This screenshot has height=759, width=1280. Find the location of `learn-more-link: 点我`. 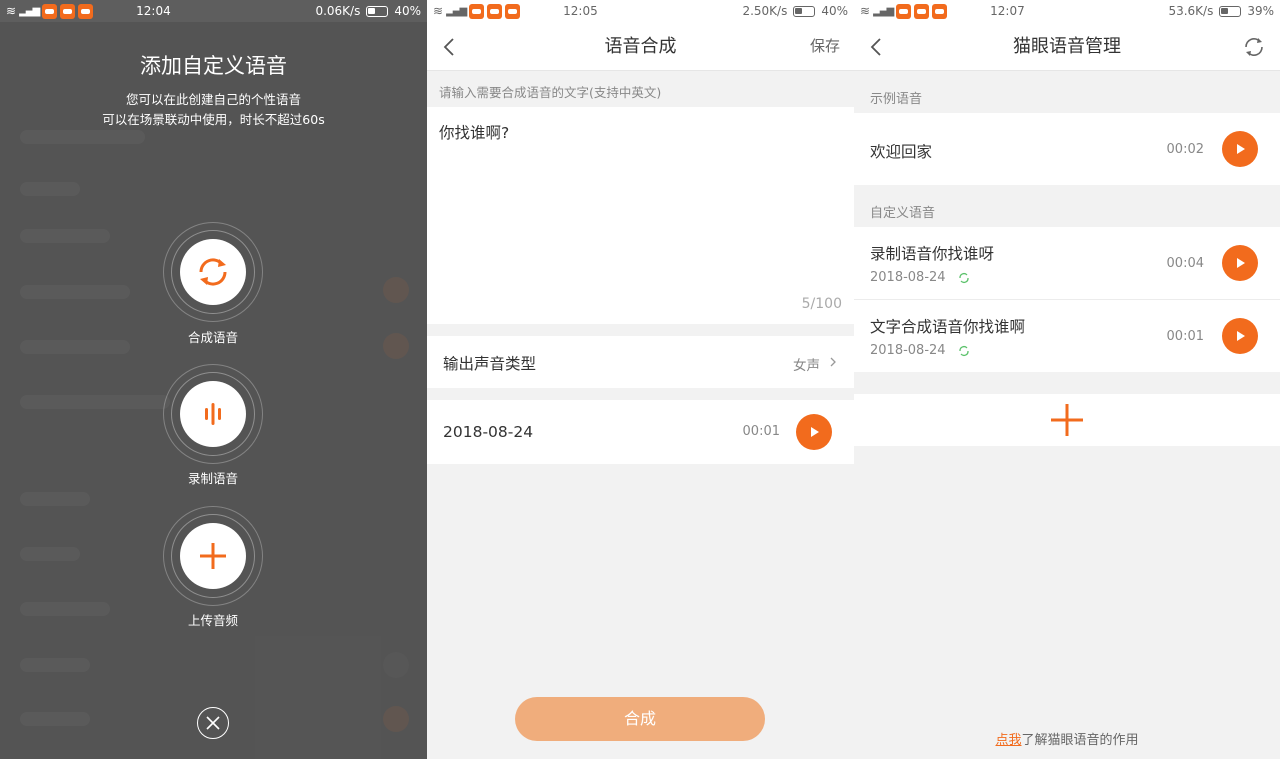

learn-more-link: 点我 is located at coordinates (1008, 740).